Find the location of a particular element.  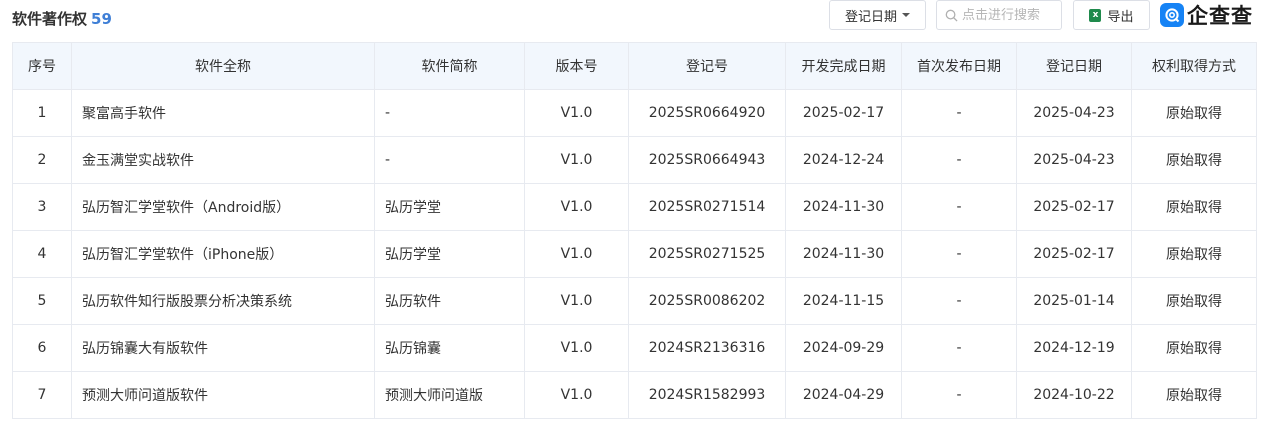

search-box is located at coordinates (999, 15).